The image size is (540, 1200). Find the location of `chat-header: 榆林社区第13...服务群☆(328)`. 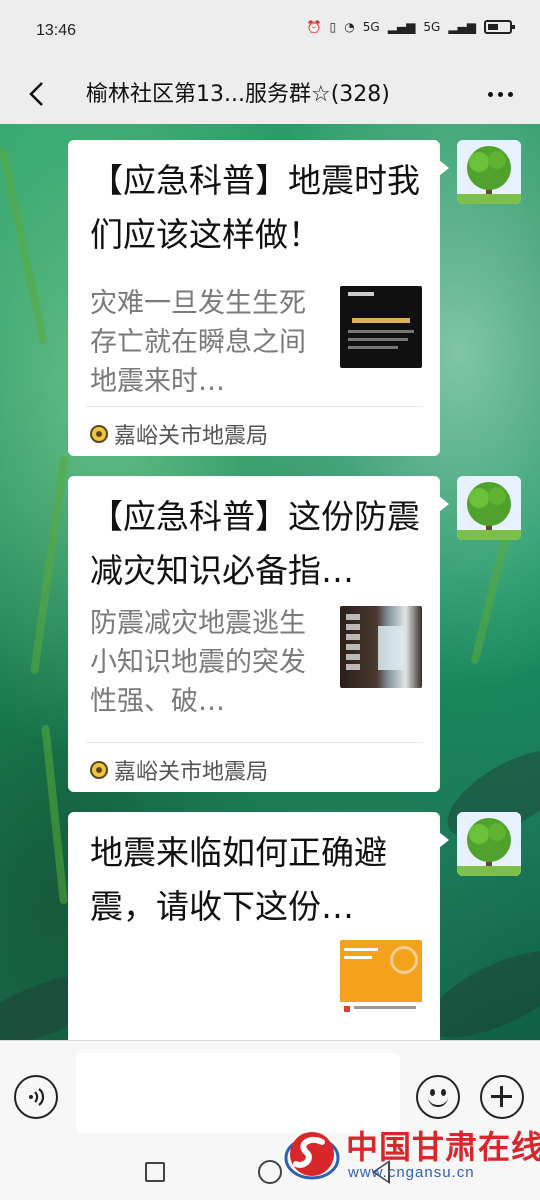

chat-header: 榆林社区第13...服务群☆(328) is located at coordinates (270, 94).